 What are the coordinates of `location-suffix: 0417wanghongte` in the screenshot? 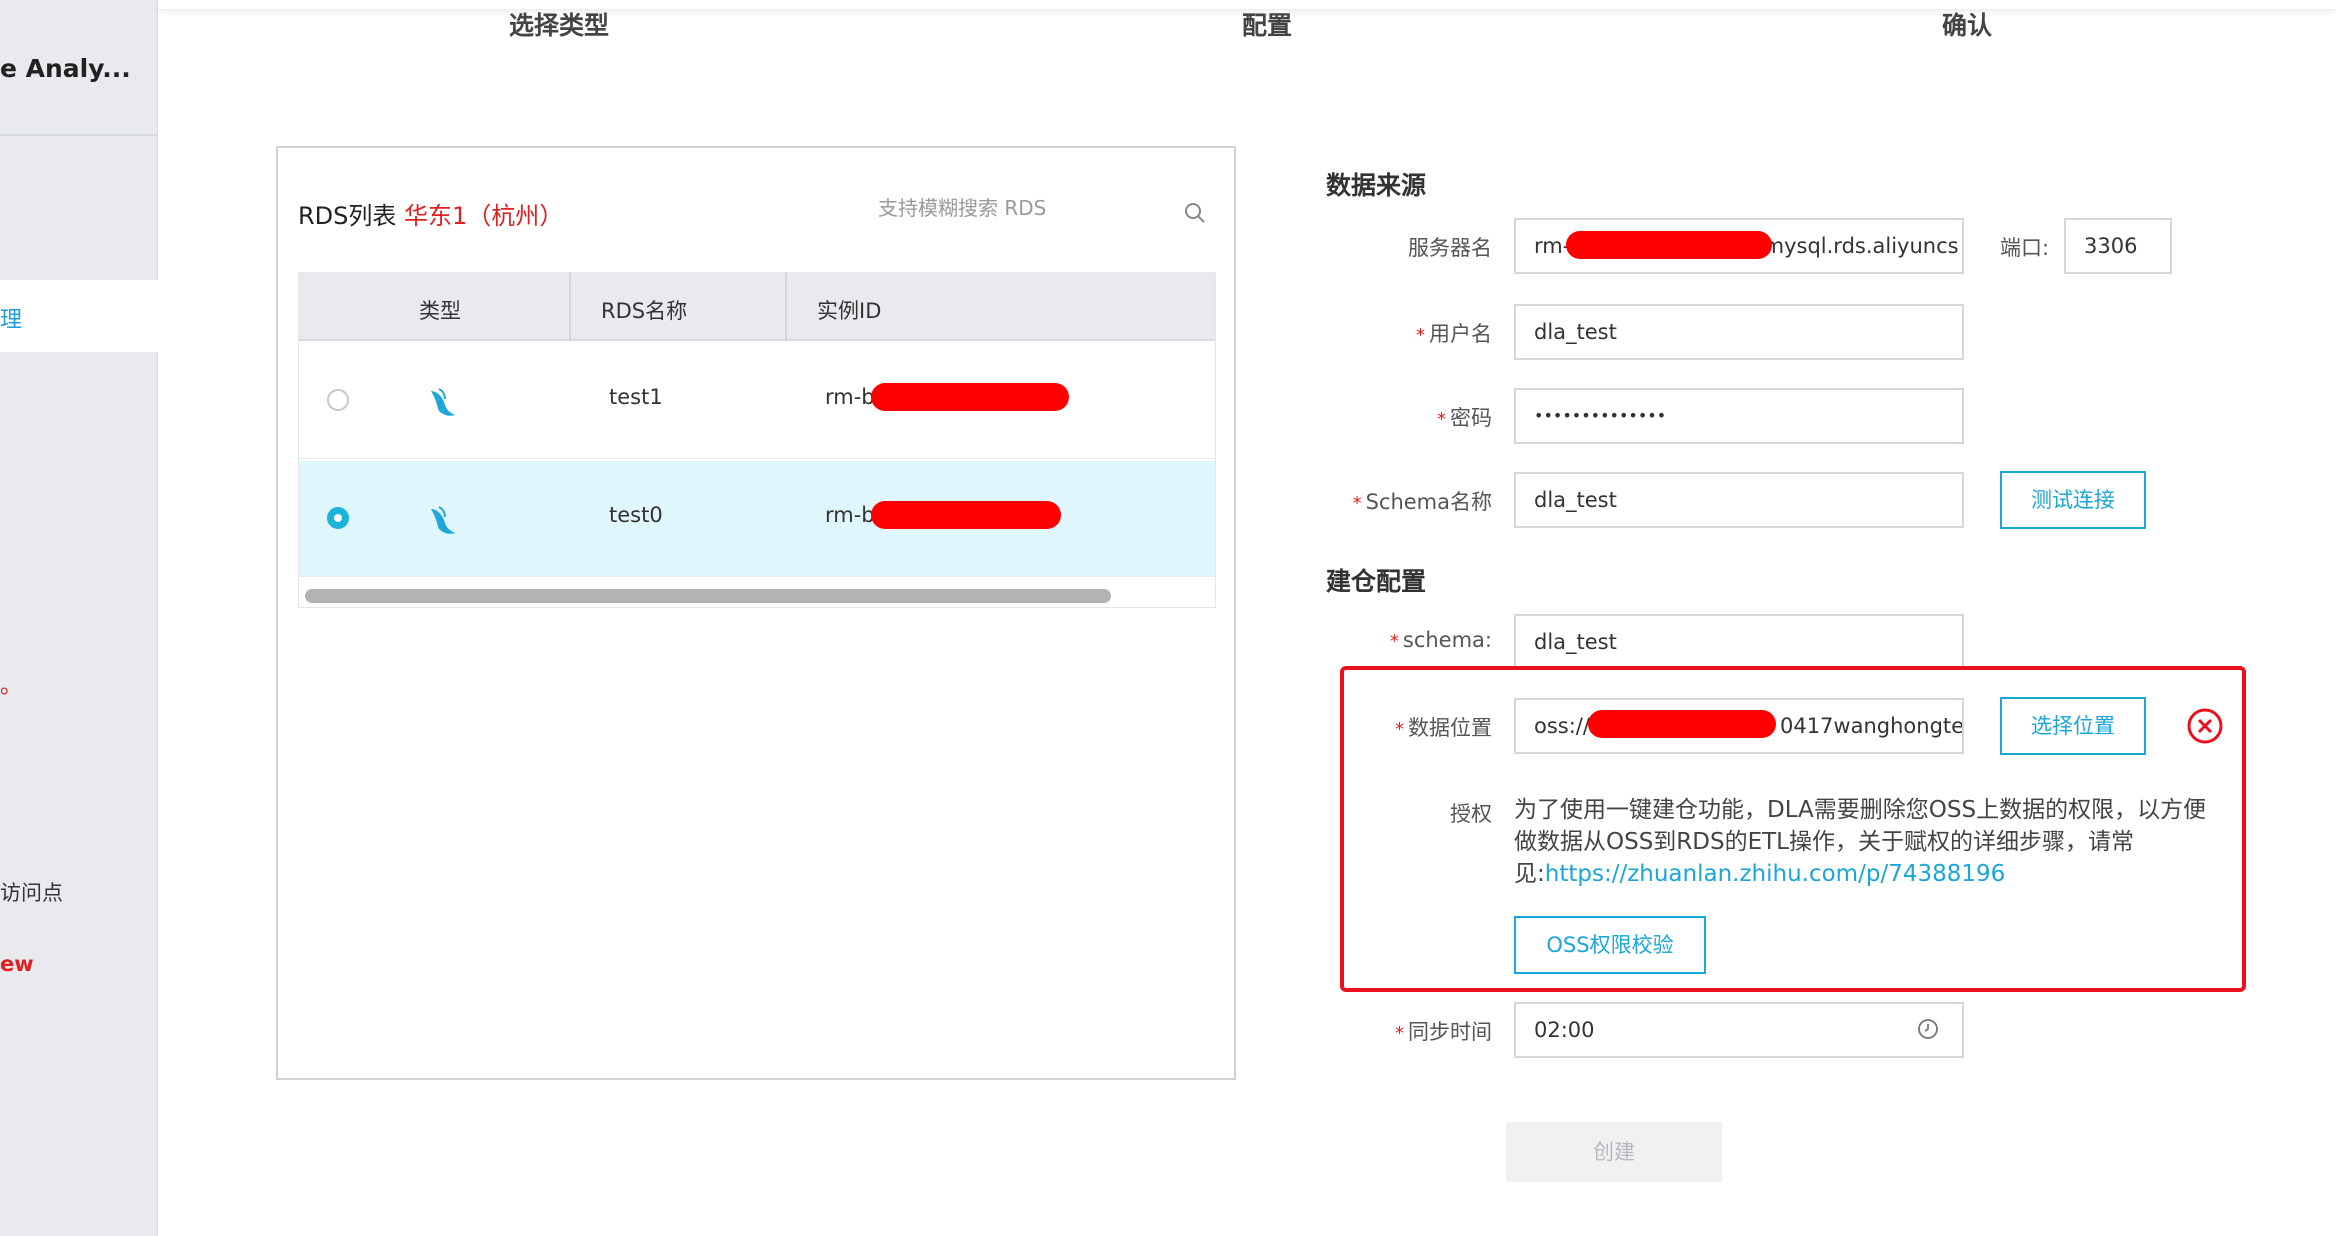 It's located at (1871, 726).